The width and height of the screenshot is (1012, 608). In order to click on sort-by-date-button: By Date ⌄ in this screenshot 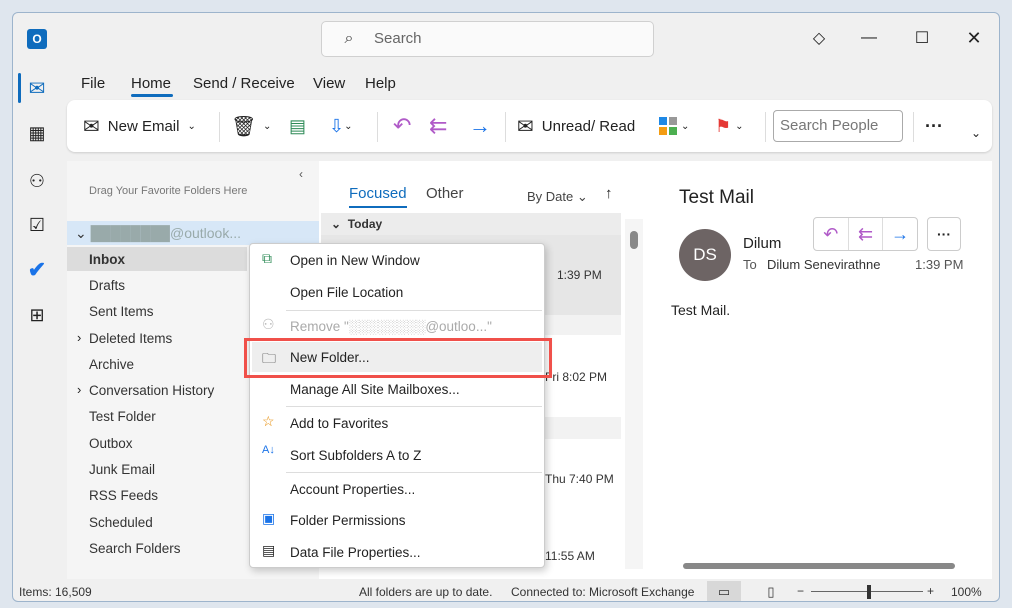, I will do `click(557, 197)`.